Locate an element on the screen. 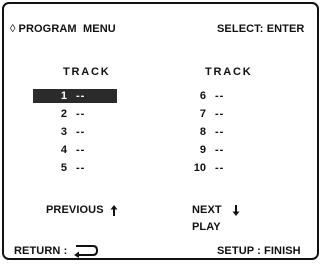 The image size is (323, 264). next-label: NEXT is located at coordinates (207, 210).